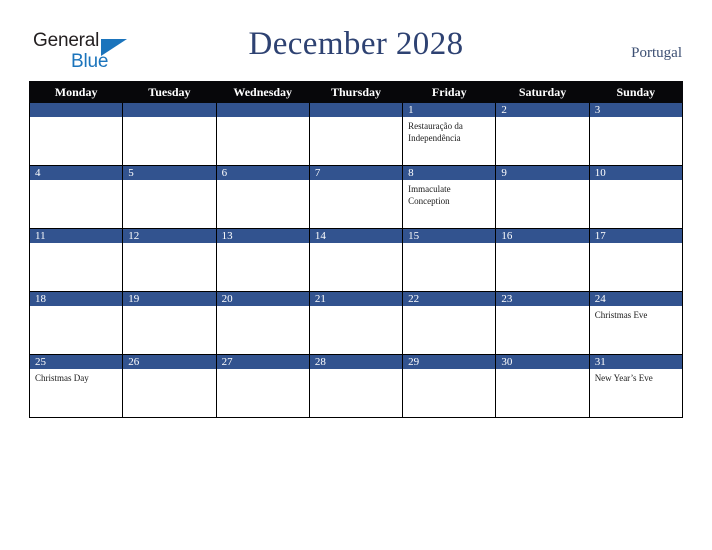 The image size is (712, 550). I want to click on calendar-day-cell: 8 Immaculate Conception, so click(449, 197).